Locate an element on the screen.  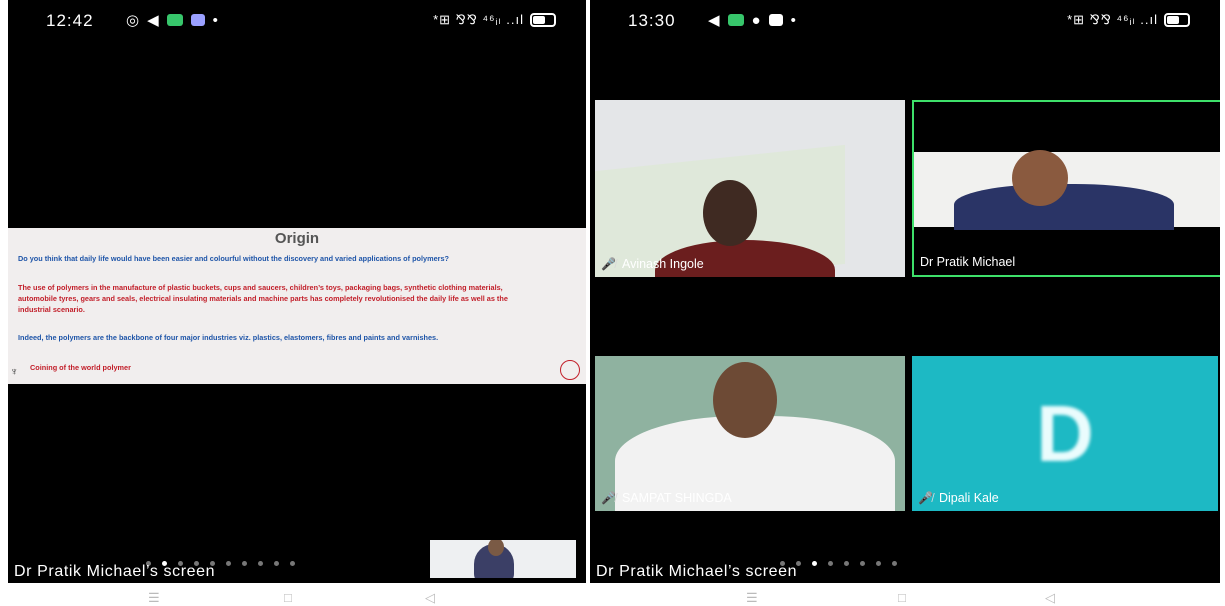
slide-bullet: Coining of the world polymer is located at coordinates (80, 367).